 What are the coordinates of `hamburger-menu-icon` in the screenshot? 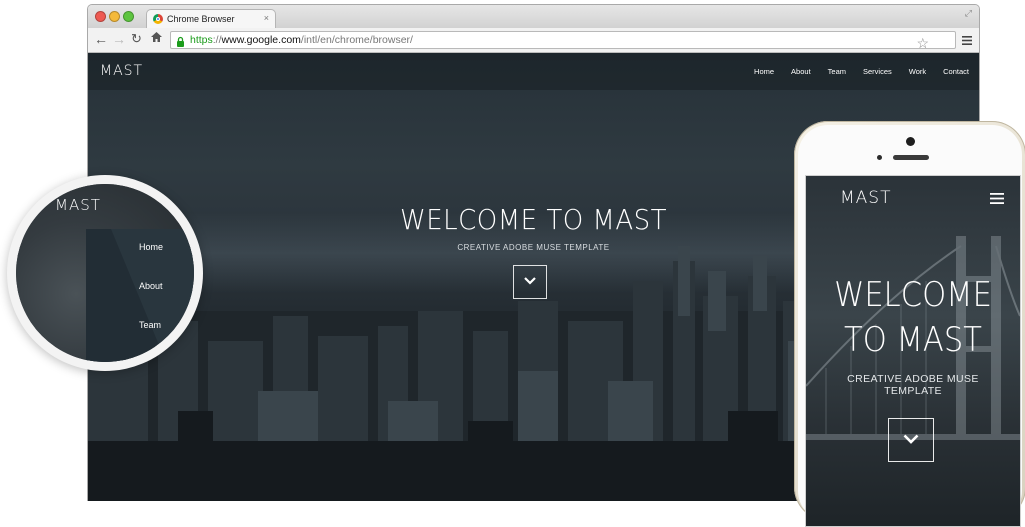 It's located at (997, 198).